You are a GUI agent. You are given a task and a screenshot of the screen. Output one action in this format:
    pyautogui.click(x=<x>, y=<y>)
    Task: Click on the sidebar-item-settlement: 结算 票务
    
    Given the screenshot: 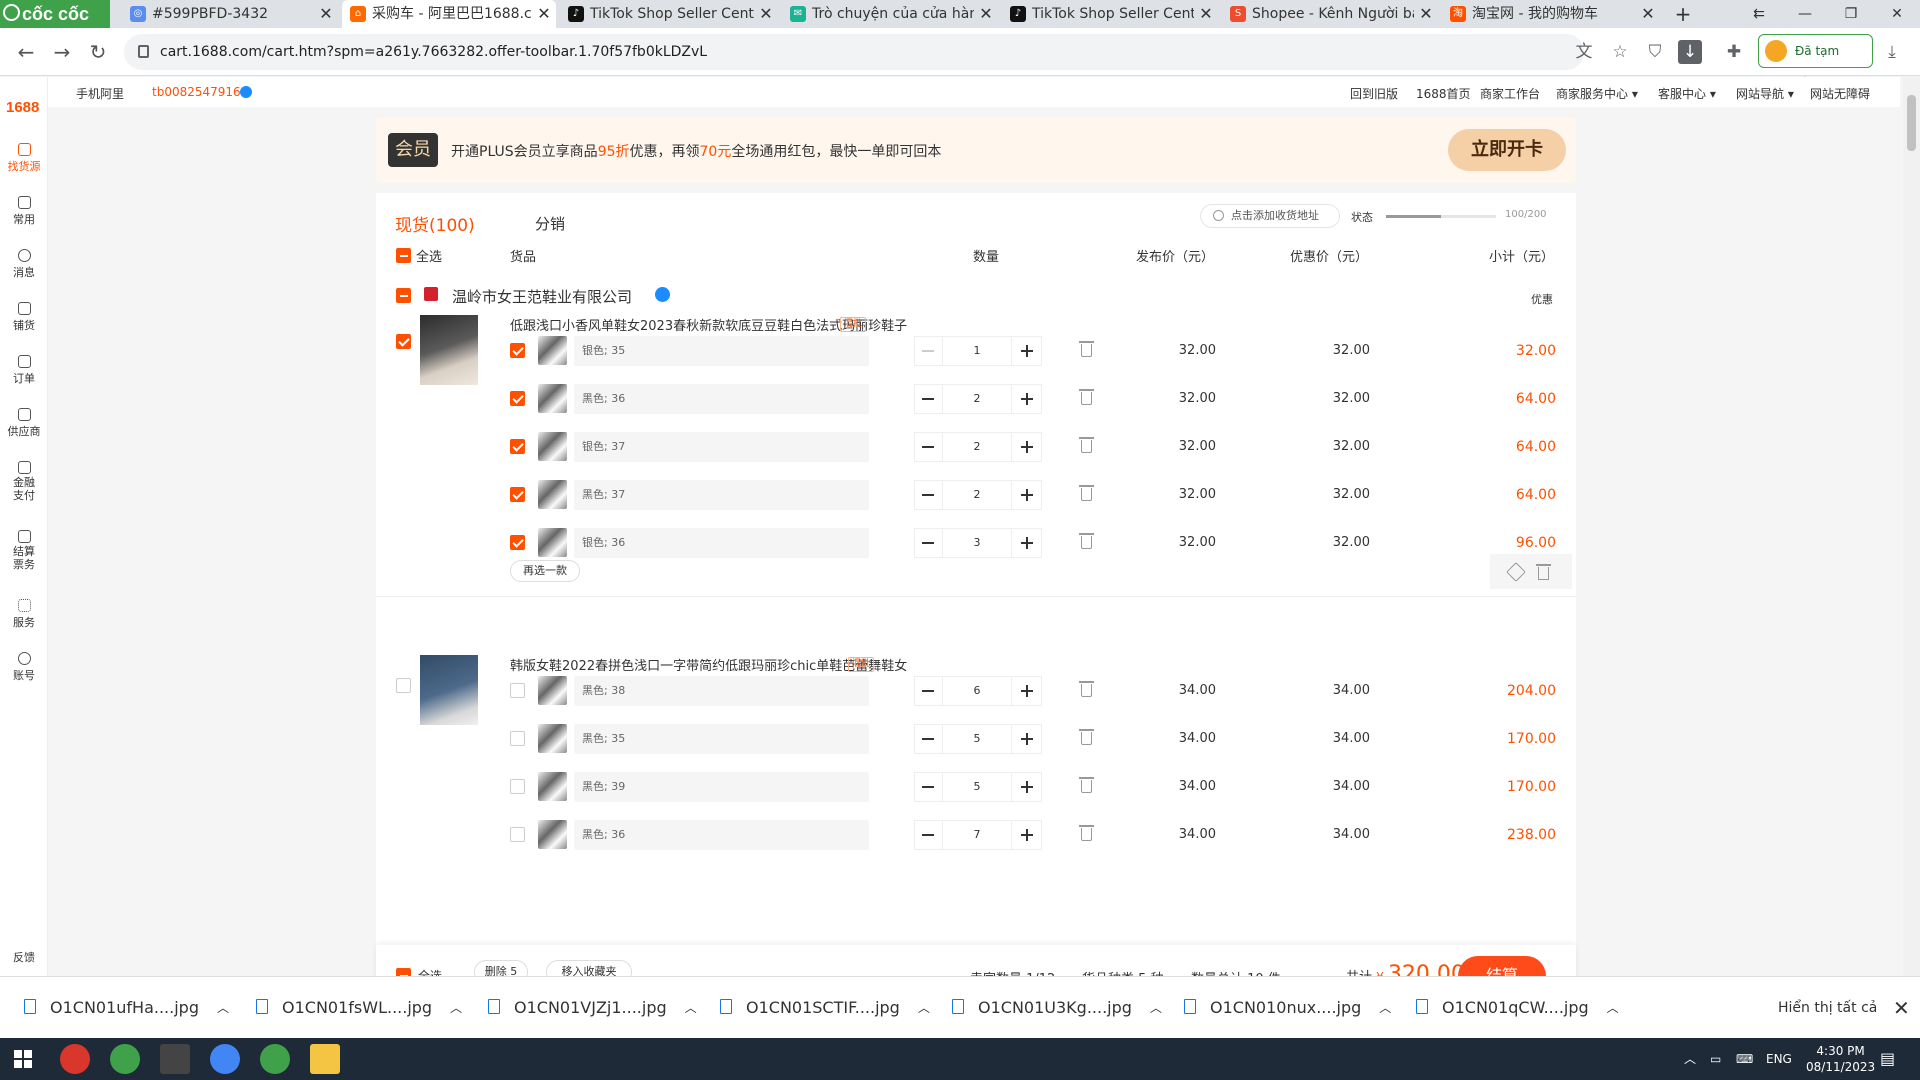 What is the action you would take?
    pyautogui.click(x=24, y=550)
    